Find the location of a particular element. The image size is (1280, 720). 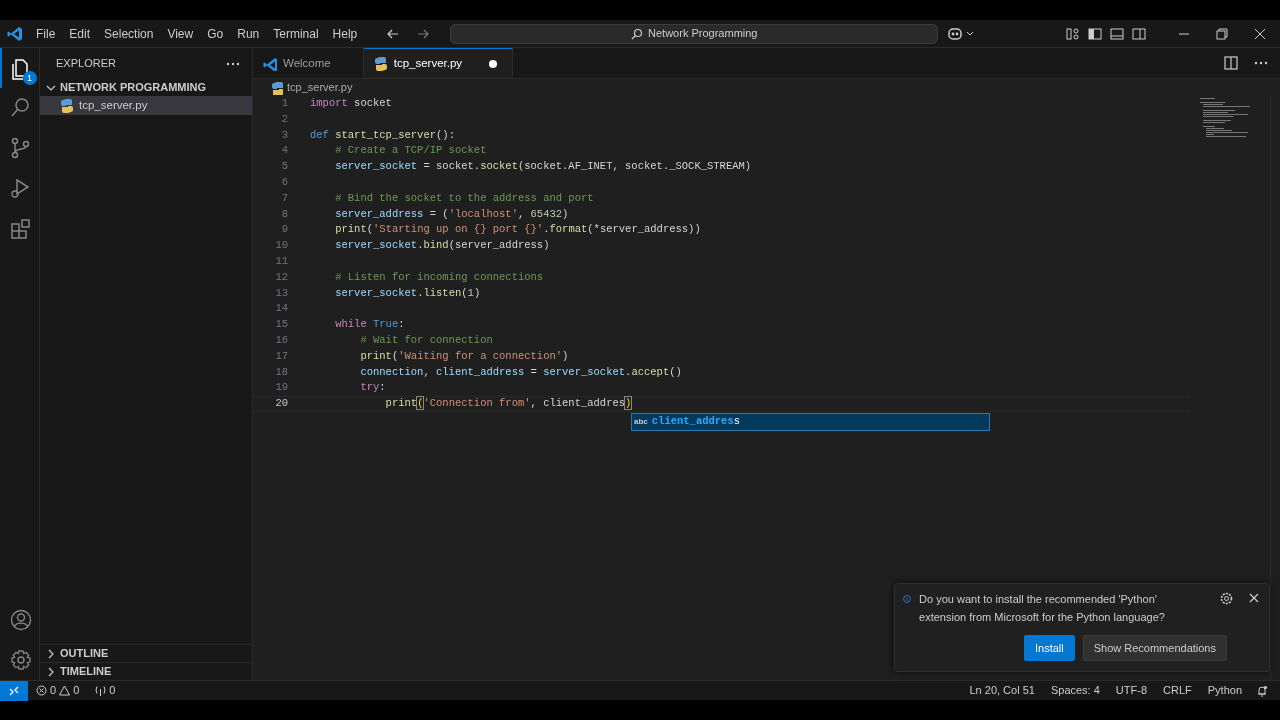

line-number: 6 is located at coordinates (284, 182).